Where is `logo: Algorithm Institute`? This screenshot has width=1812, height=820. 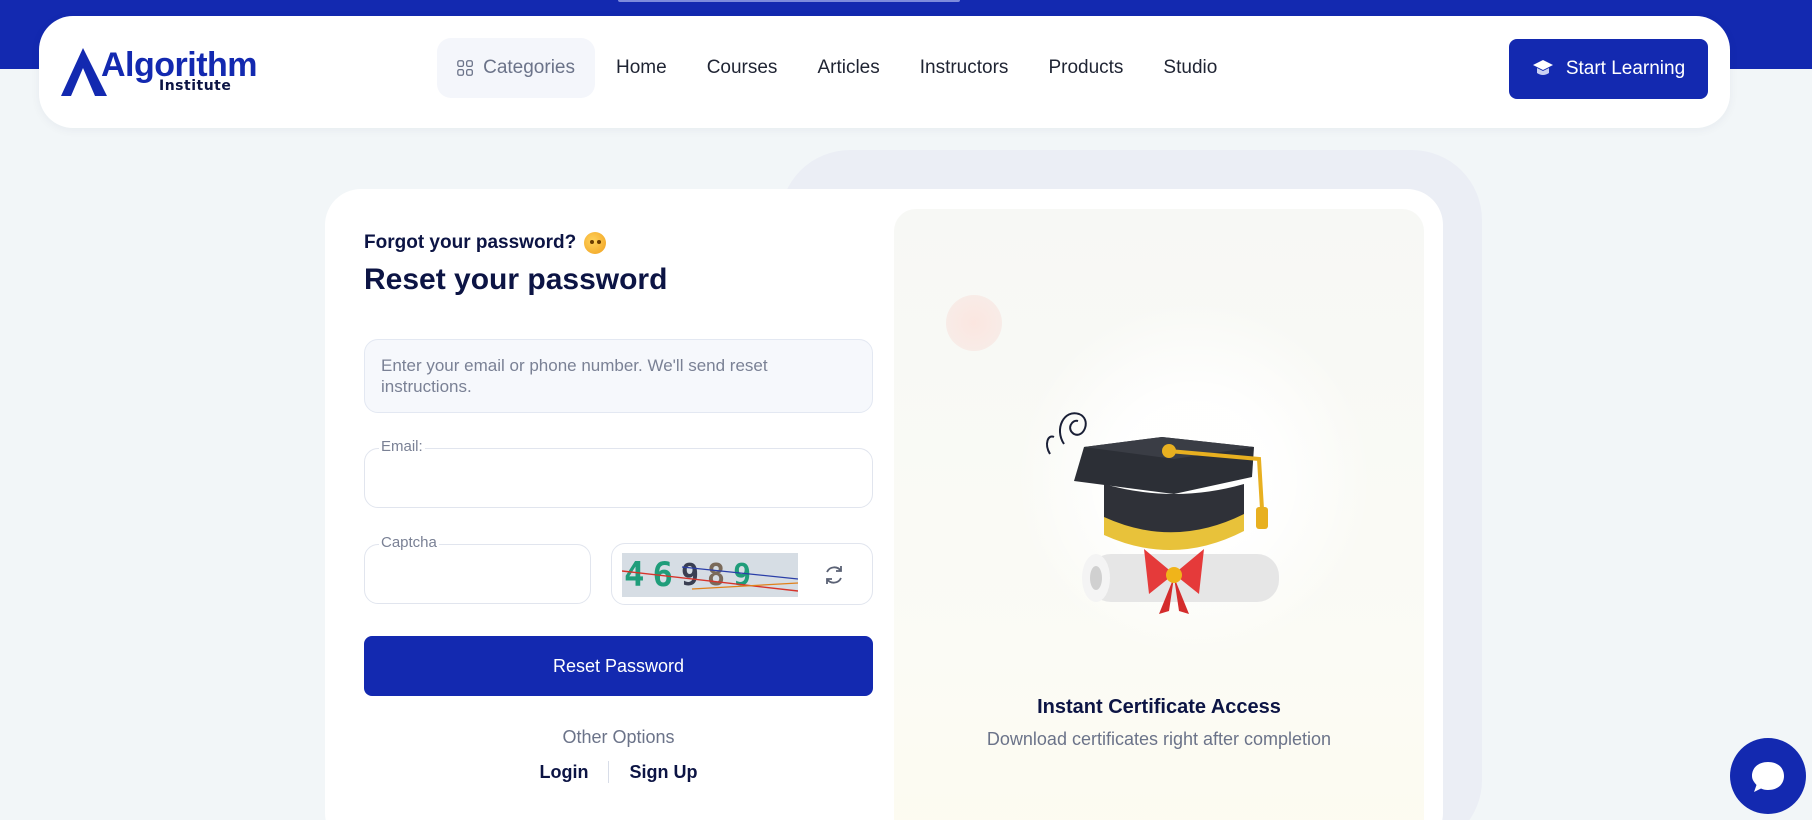
logo: Algorithm Institute is located at coordinates (159, 70).